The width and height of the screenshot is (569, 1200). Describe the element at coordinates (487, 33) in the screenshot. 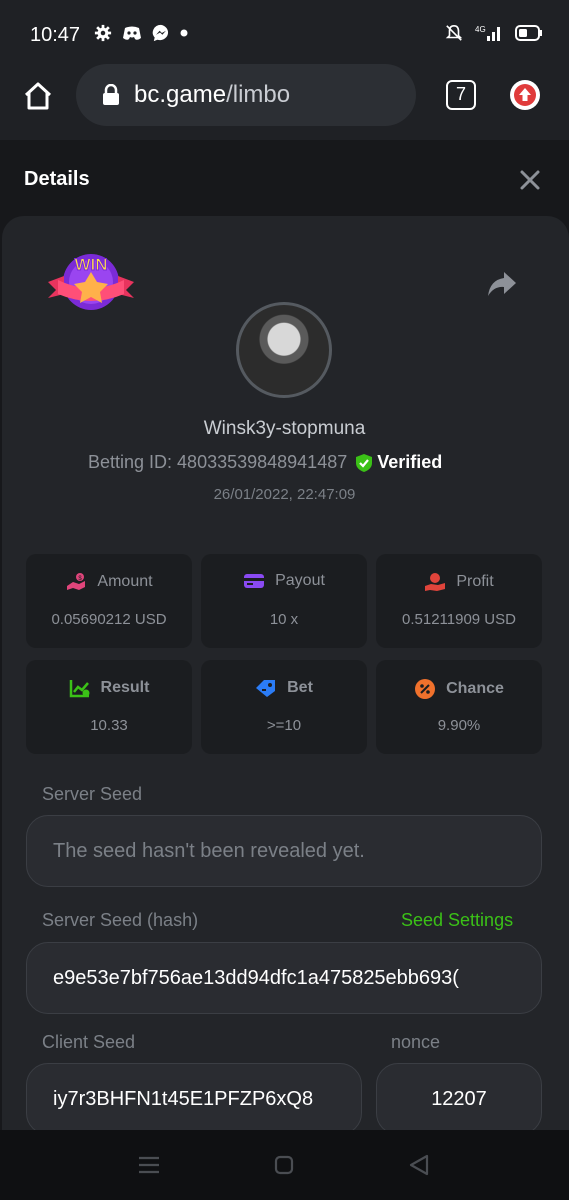

I see `signal-4g-icon: 4G` at that location.